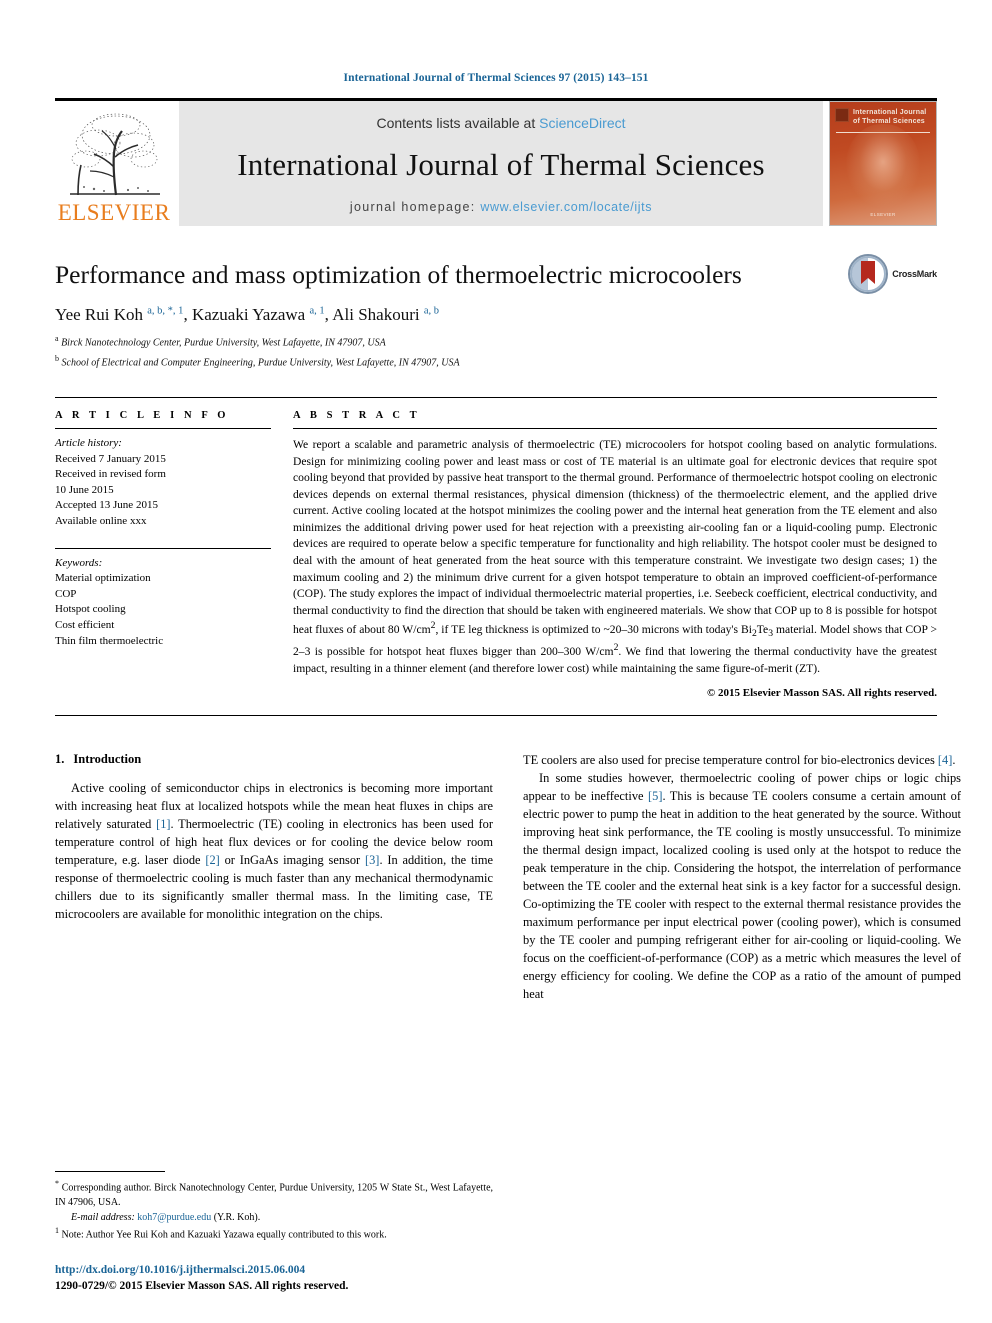 This screenshot has height=1323, width=992. I want to click on cover-emblem-icon, so click(842, 115).